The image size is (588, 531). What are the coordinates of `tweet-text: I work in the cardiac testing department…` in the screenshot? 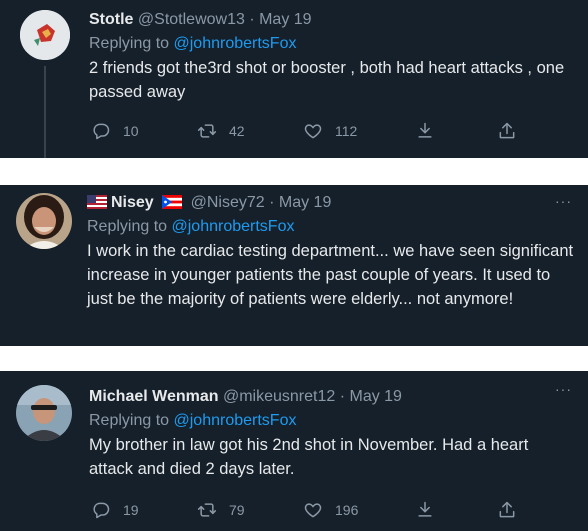 It's located at (330, 275).